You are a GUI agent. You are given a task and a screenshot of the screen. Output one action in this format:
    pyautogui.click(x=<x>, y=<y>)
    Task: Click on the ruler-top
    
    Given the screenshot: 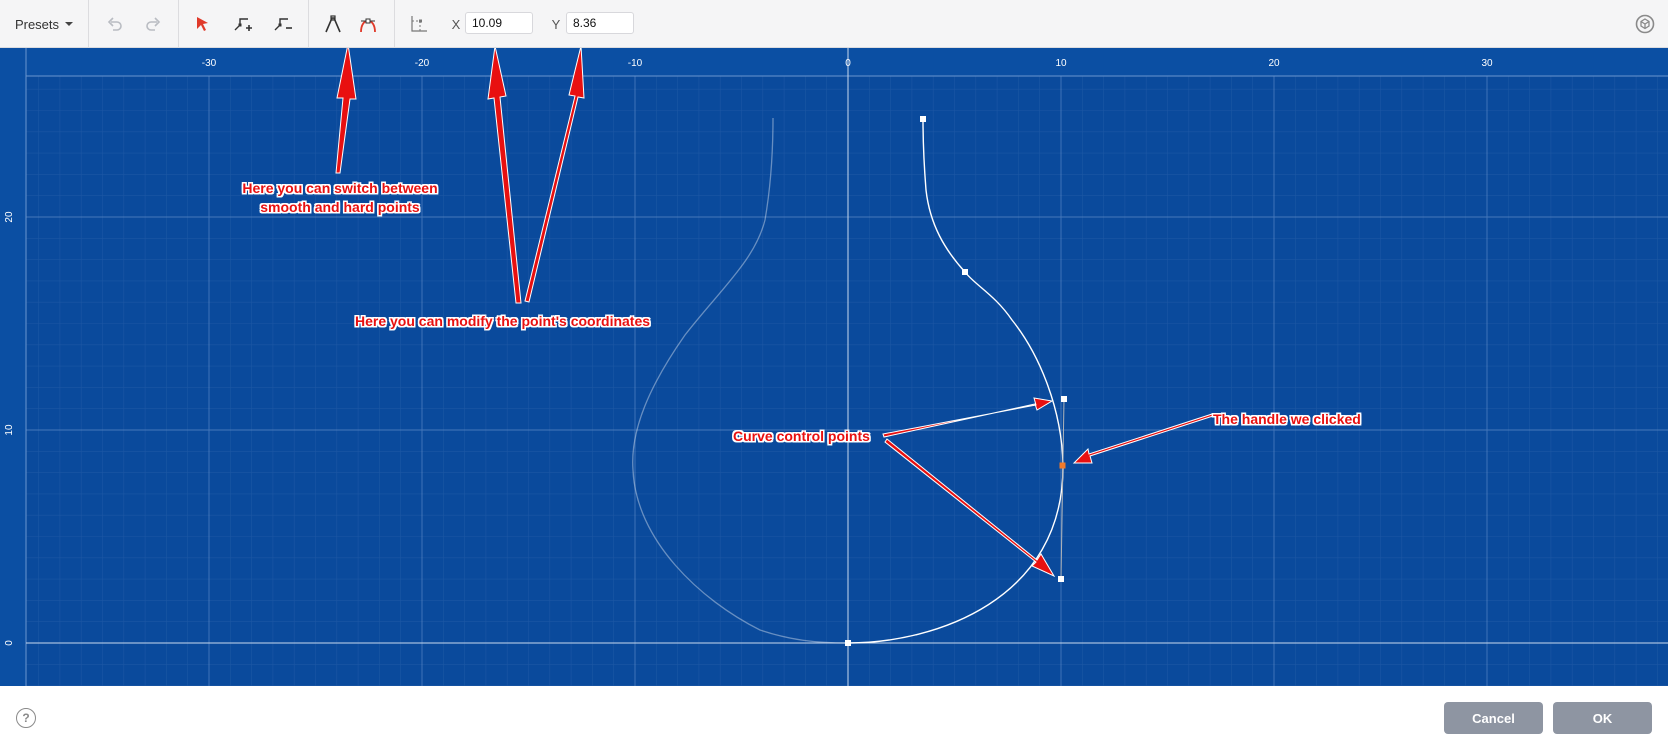 What is the action you would take?
    pyautogui.click(x=834, y=62)
    